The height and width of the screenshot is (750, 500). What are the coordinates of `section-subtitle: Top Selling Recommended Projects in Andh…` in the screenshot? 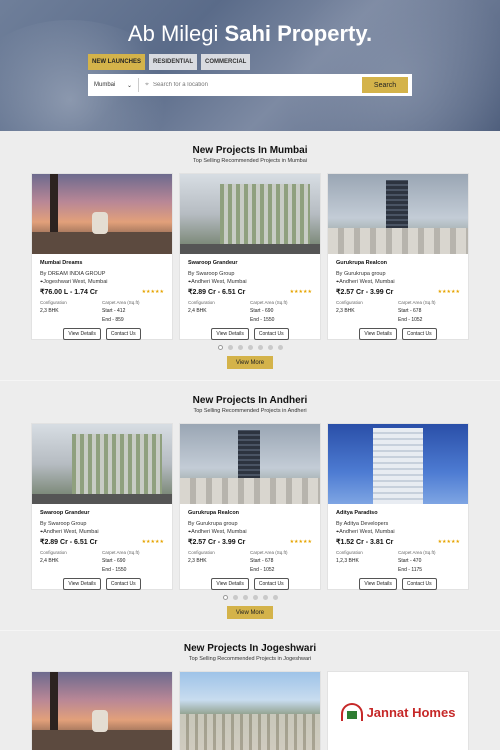 It's located at (250, 411).